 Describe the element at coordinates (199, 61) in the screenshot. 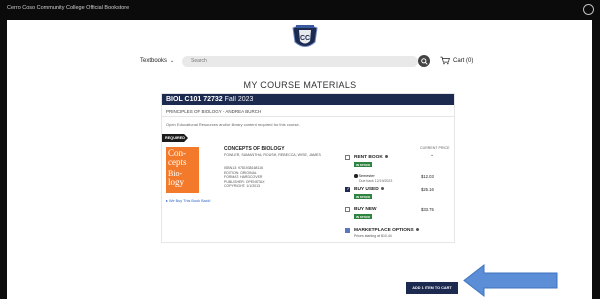

I see `search-placeholder: Search` at that location.